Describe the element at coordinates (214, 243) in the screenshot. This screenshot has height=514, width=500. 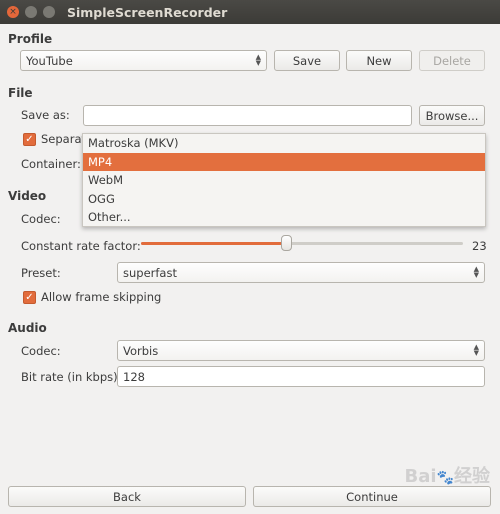
I see `crf-slider-fill` at that location.